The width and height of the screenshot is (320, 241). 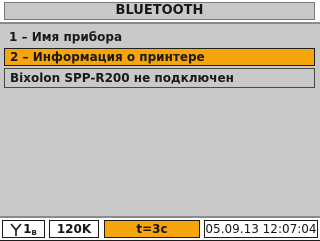 I want to click on antenna-icon, so click(x=16, y=229).